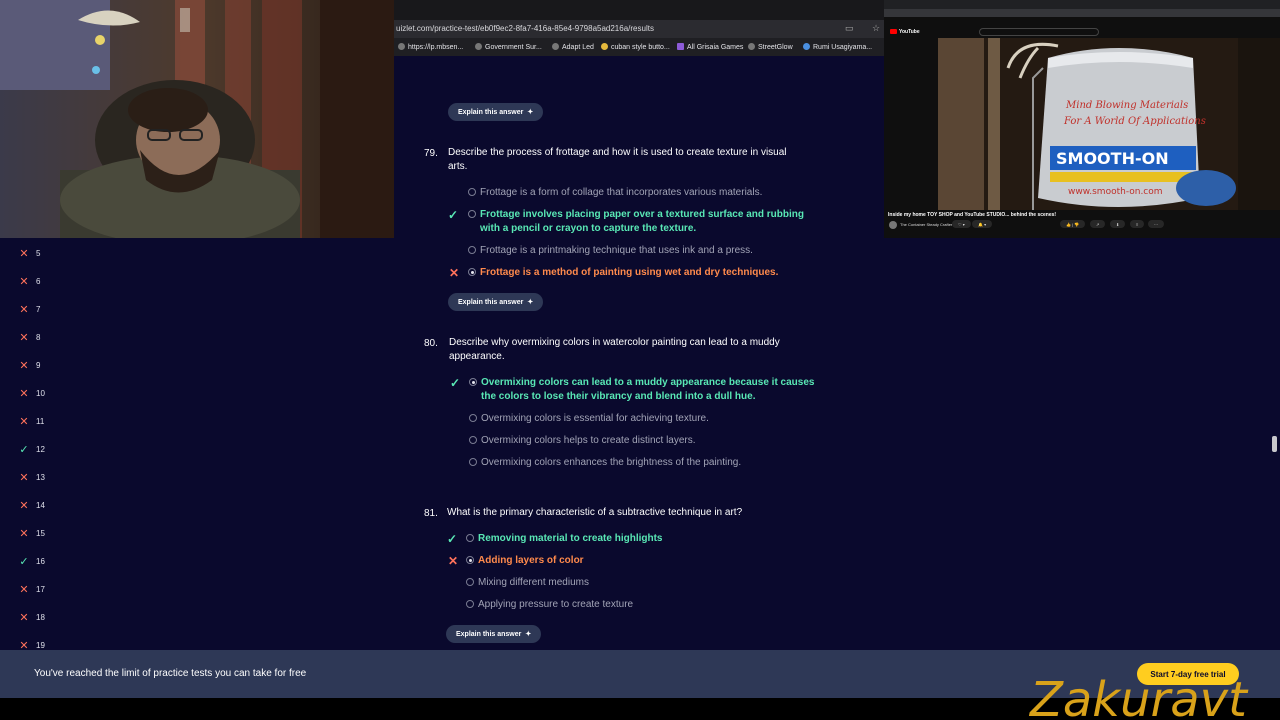 The height and width of the screenshot is (720, 1280). What do you see at coordinates (29, 365) in the screenshot?
I see `question-nav-item: ✕ 9` at bounding box center [29, 365].